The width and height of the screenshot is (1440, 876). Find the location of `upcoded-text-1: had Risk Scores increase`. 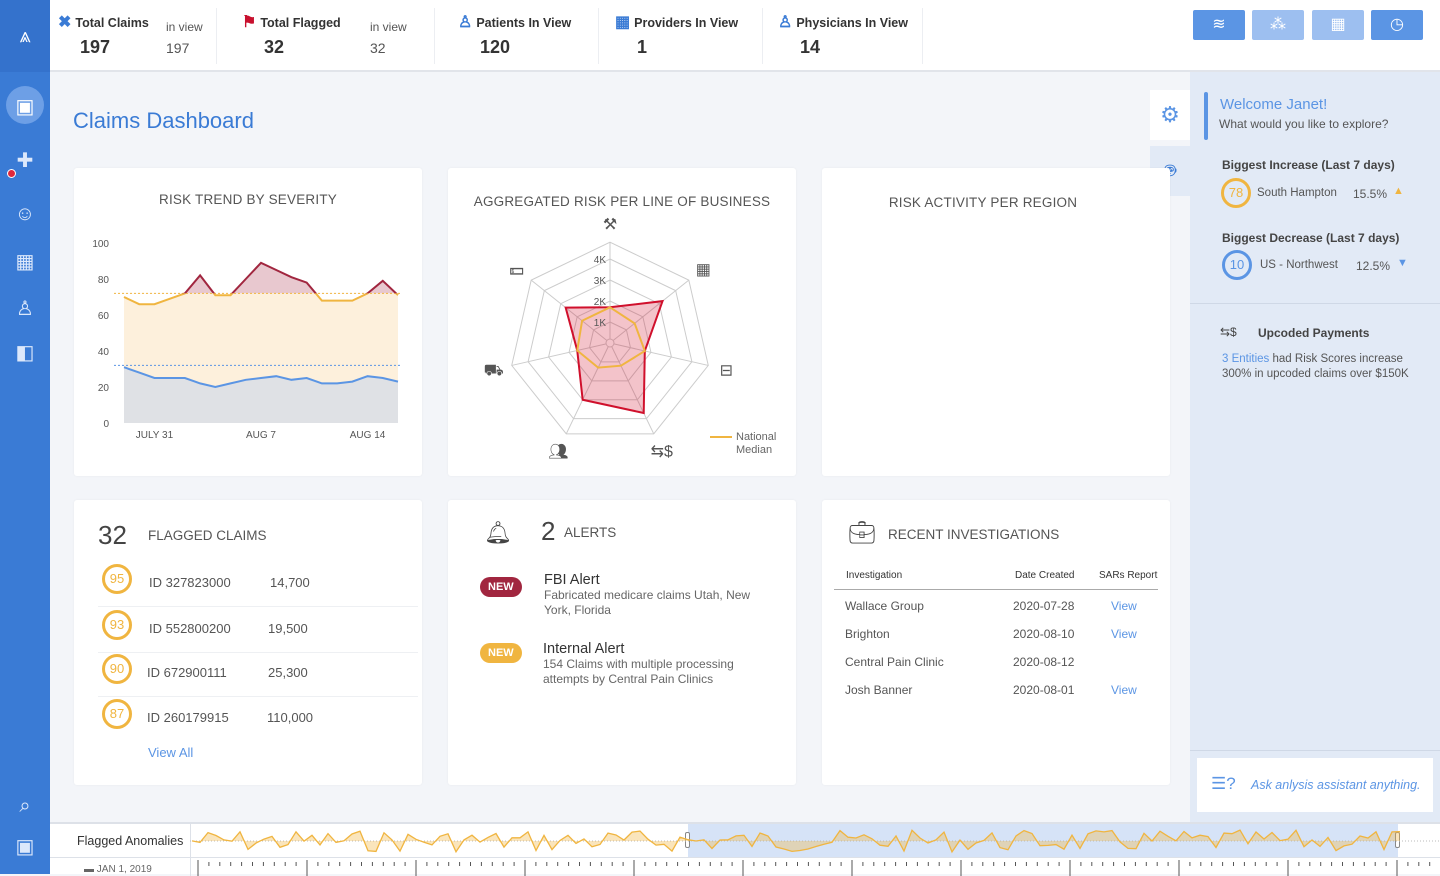

upcoded-text-1: had Risk Scores increase is located at coordinates (1336, 359).